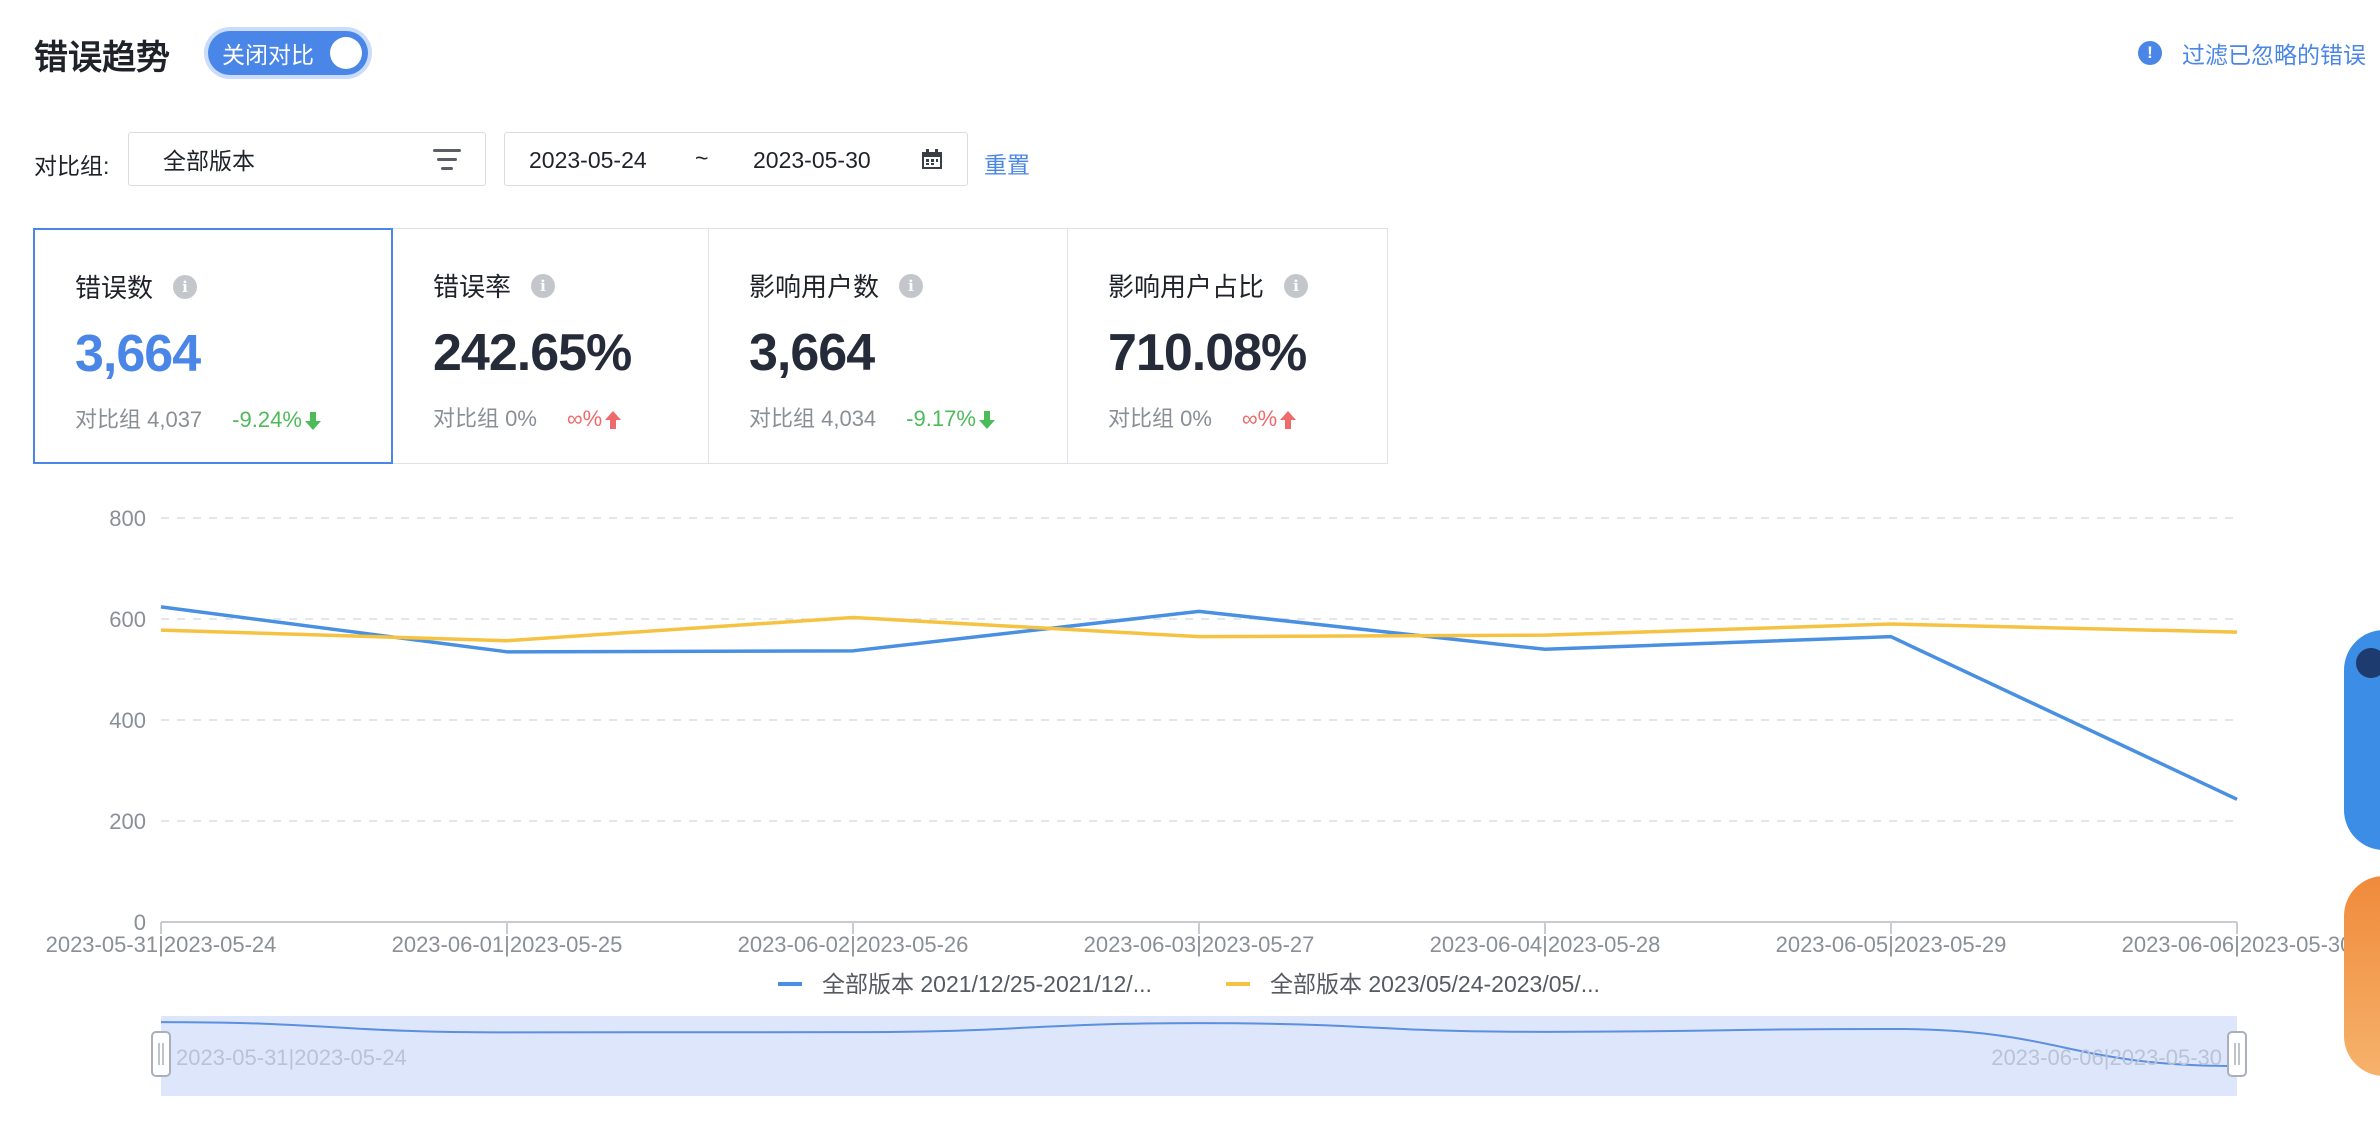 Image resolution: width=2380 pixels, height=1132 pixels. I want to click on metric-change-value: -9.17%, so click(941, 418).